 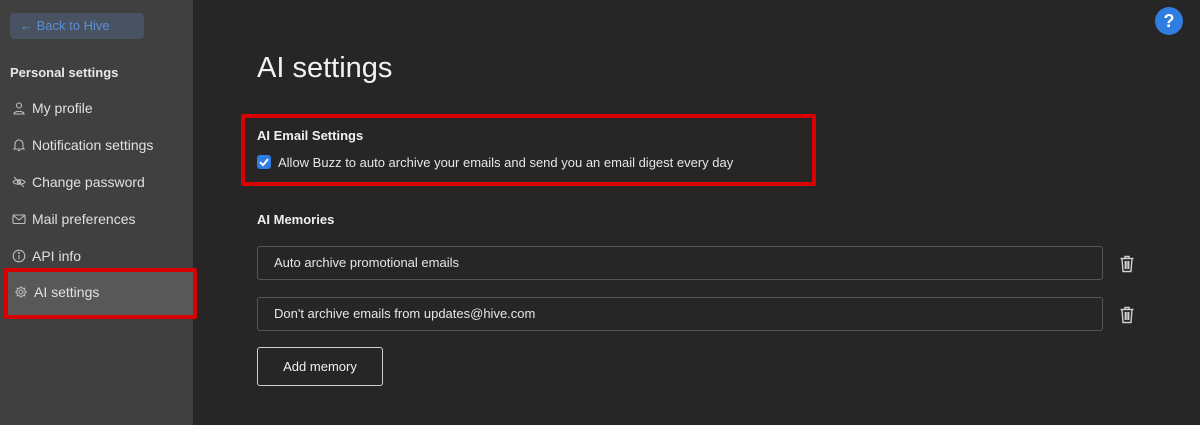 What do you see at coordinates (296, 219) in the screenshot?
I see `ai-memories-heading: AI Memories` at bounding box center [296, 219].